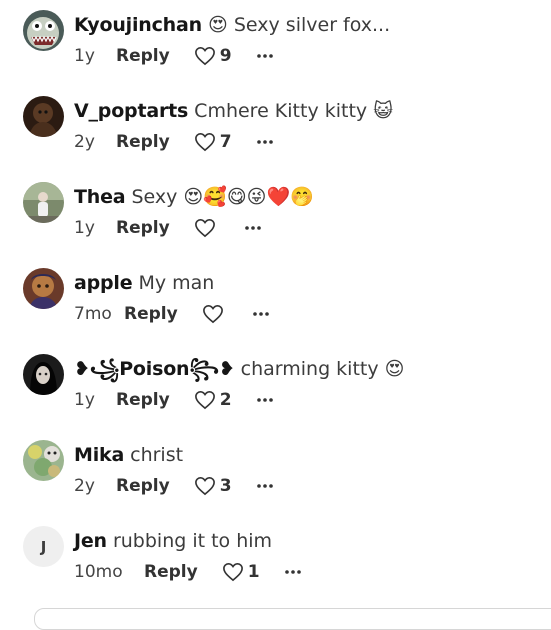  What do you see at coordinates (174, 486) in the screenshot?
I see `comment-actions: 2y Reply 3` at bounding box center [174, 486].